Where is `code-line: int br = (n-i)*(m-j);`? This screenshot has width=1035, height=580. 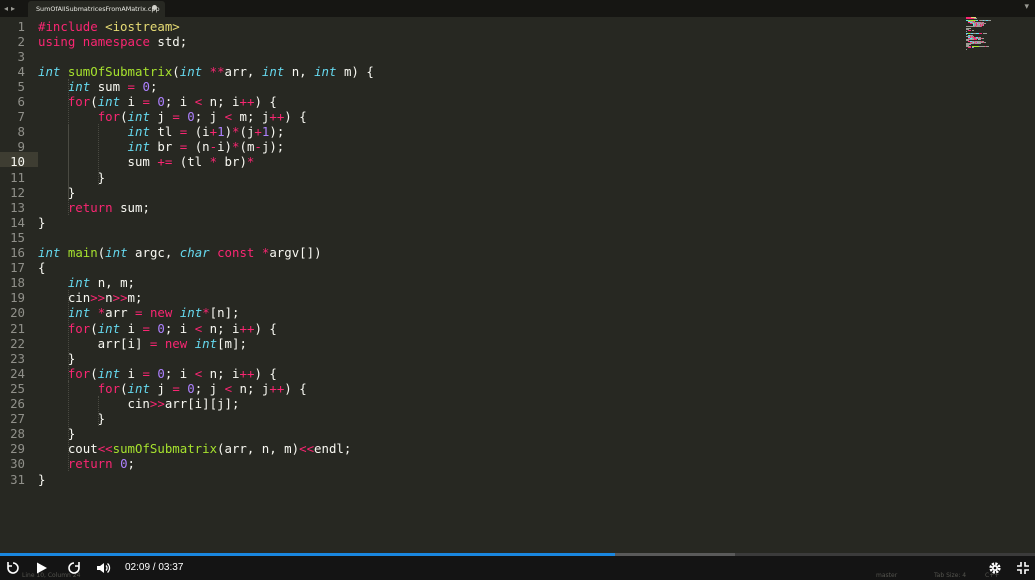 code-line: int br = (n-i)*(m-j); is located at coordinates (161, 147).